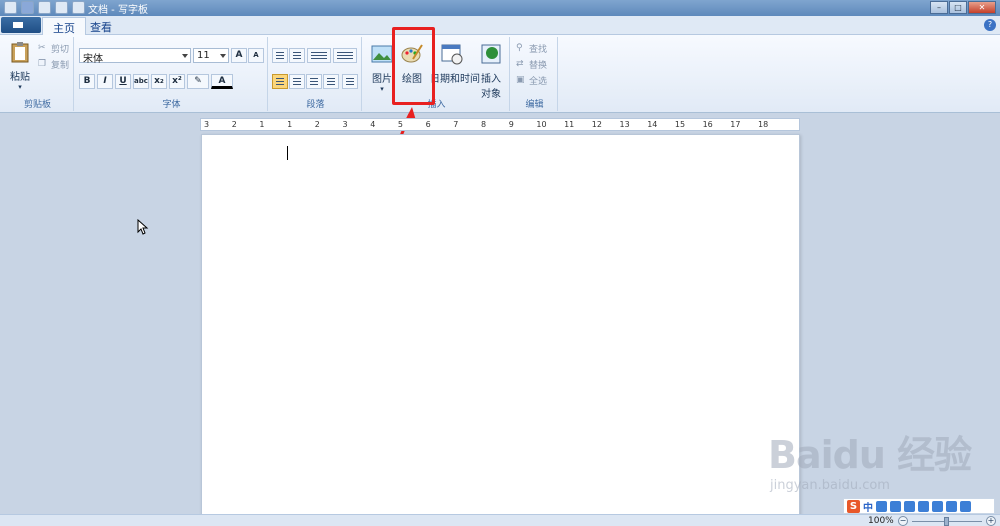 This screenshot has width=1000, height=526. I want to click on decrease-indent-icon, so click(280, 56).